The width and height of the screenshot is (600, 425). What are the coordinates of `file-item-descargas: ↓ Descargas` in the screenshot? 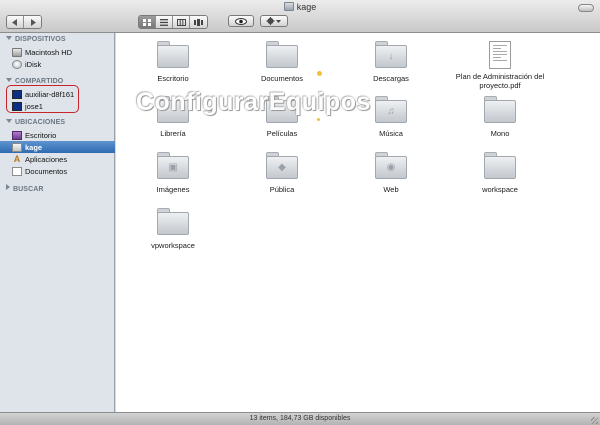 It's located at (391, 62).